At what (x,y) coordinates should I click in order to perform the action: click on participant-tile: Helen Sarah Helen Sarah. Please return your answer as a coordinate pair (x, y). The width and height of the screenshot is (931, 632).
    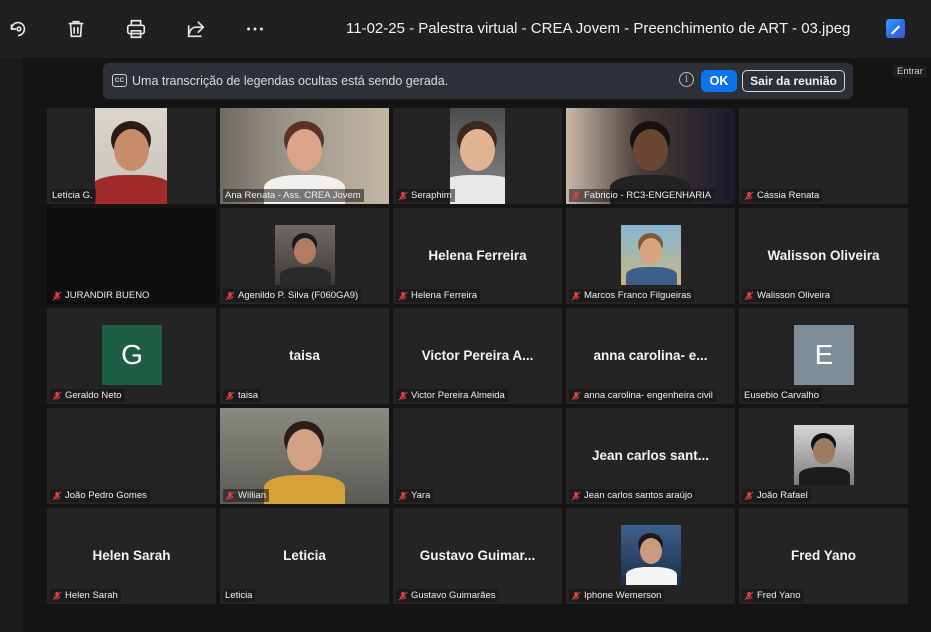
    Looking at the image, I should click on (131, 556).